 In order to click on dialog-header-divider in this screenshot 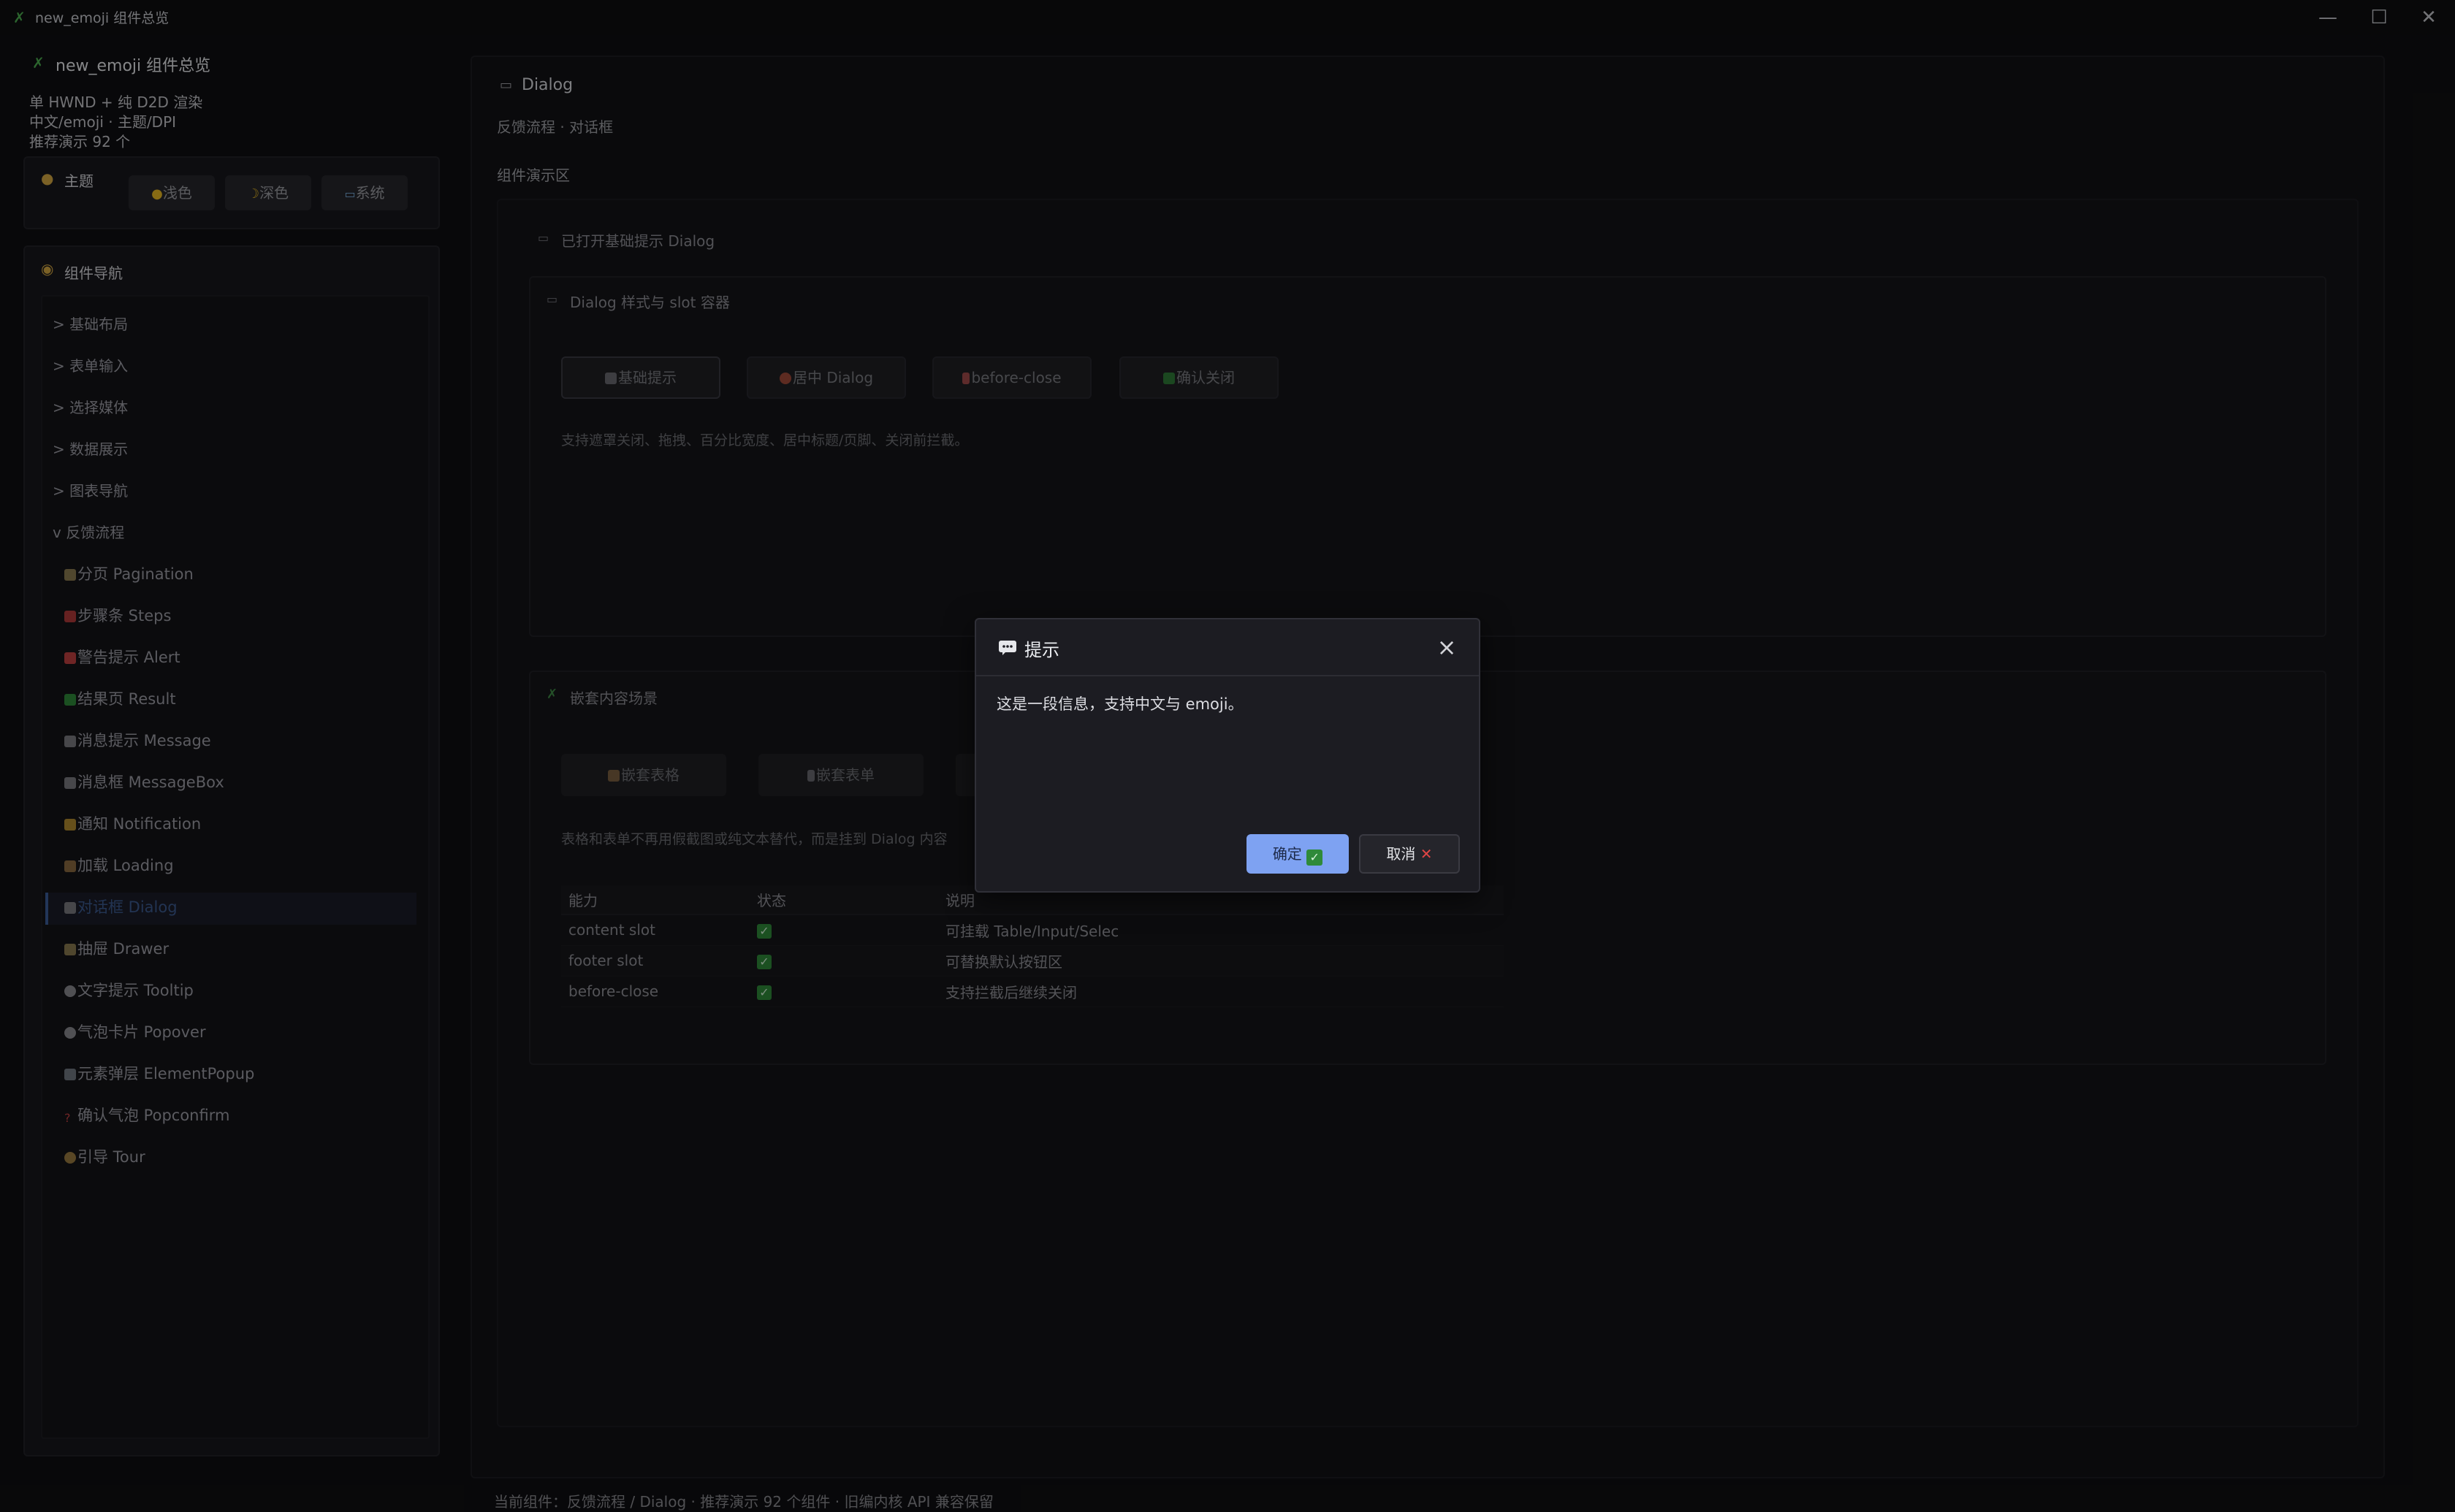, I will do `click(1227, 675)`.